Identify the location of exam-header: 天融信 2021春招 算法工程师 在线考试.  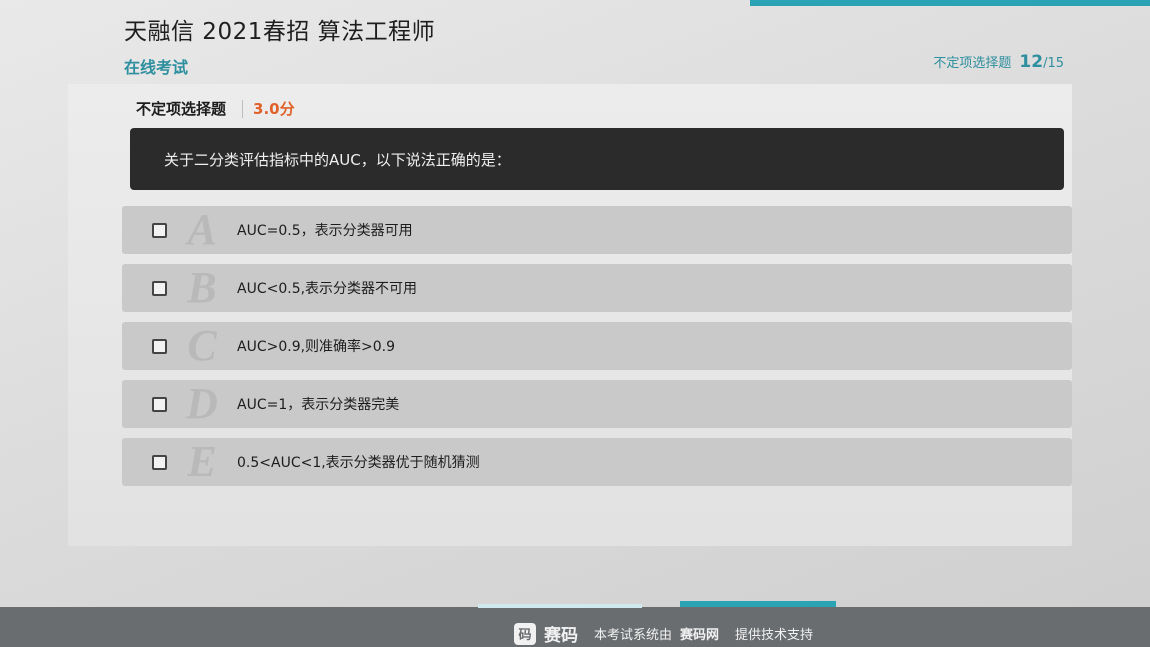
(279, 45).